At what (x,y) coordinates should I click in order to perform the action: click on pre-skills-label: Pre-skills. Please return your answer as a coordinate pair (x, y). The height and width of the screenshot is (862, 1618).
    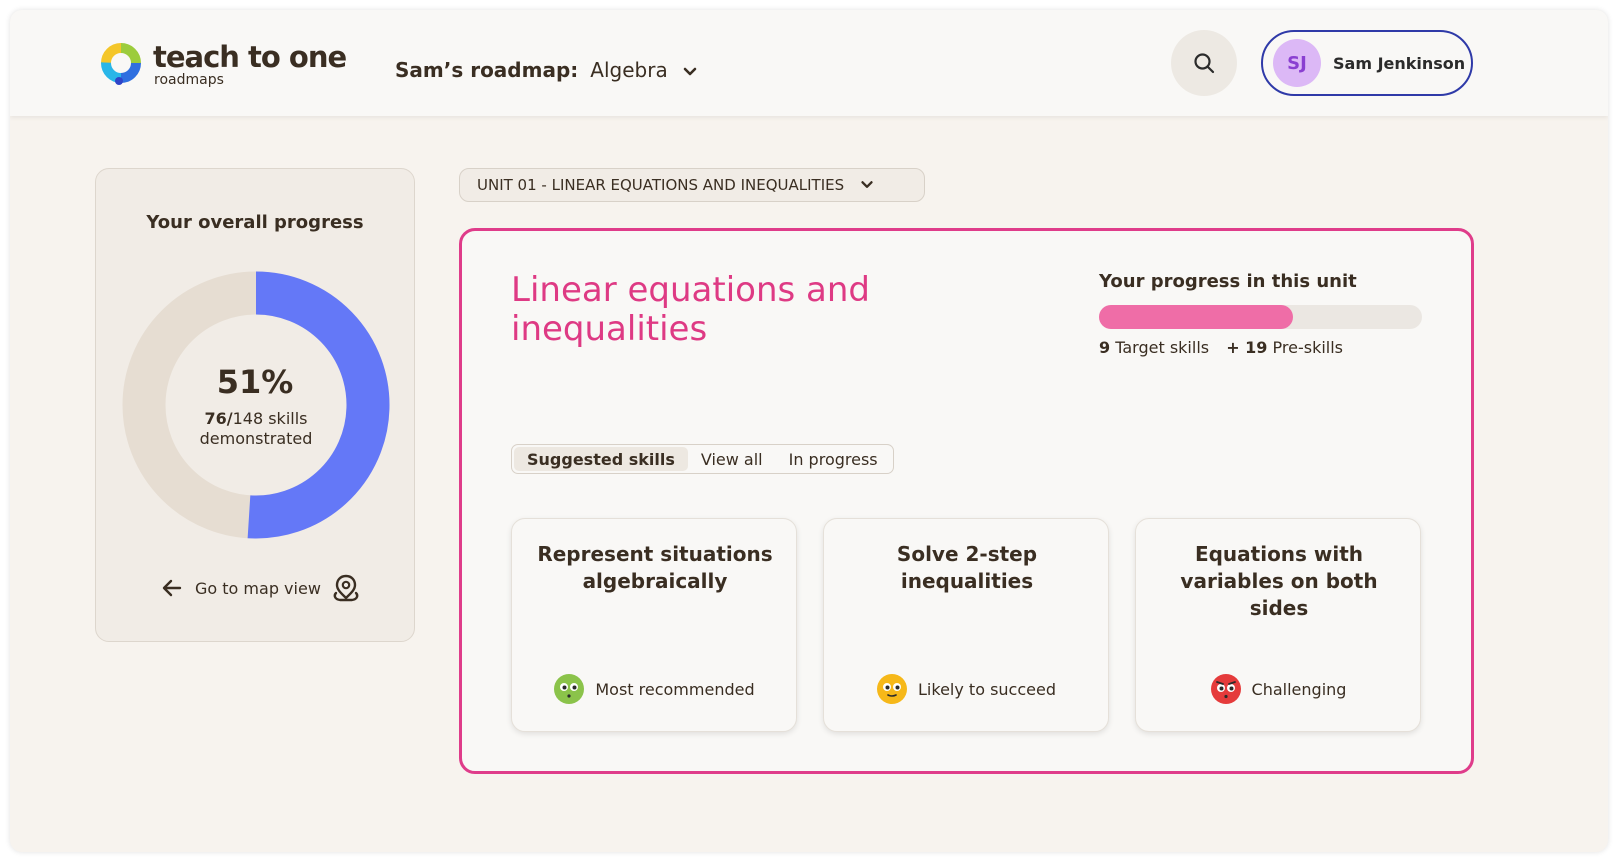
    Looking at the image, I should click on (1308, 347).